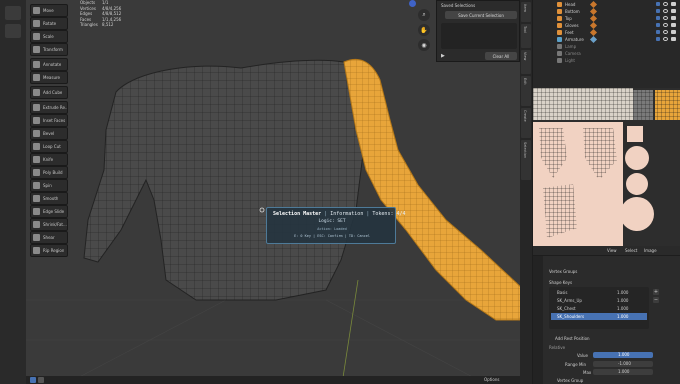 Image resolution: width=680 pixels, height=384 pixels. Describe the element at coordinates (631, 250) in the screenshot. I see `menu-select: Select` at that location.